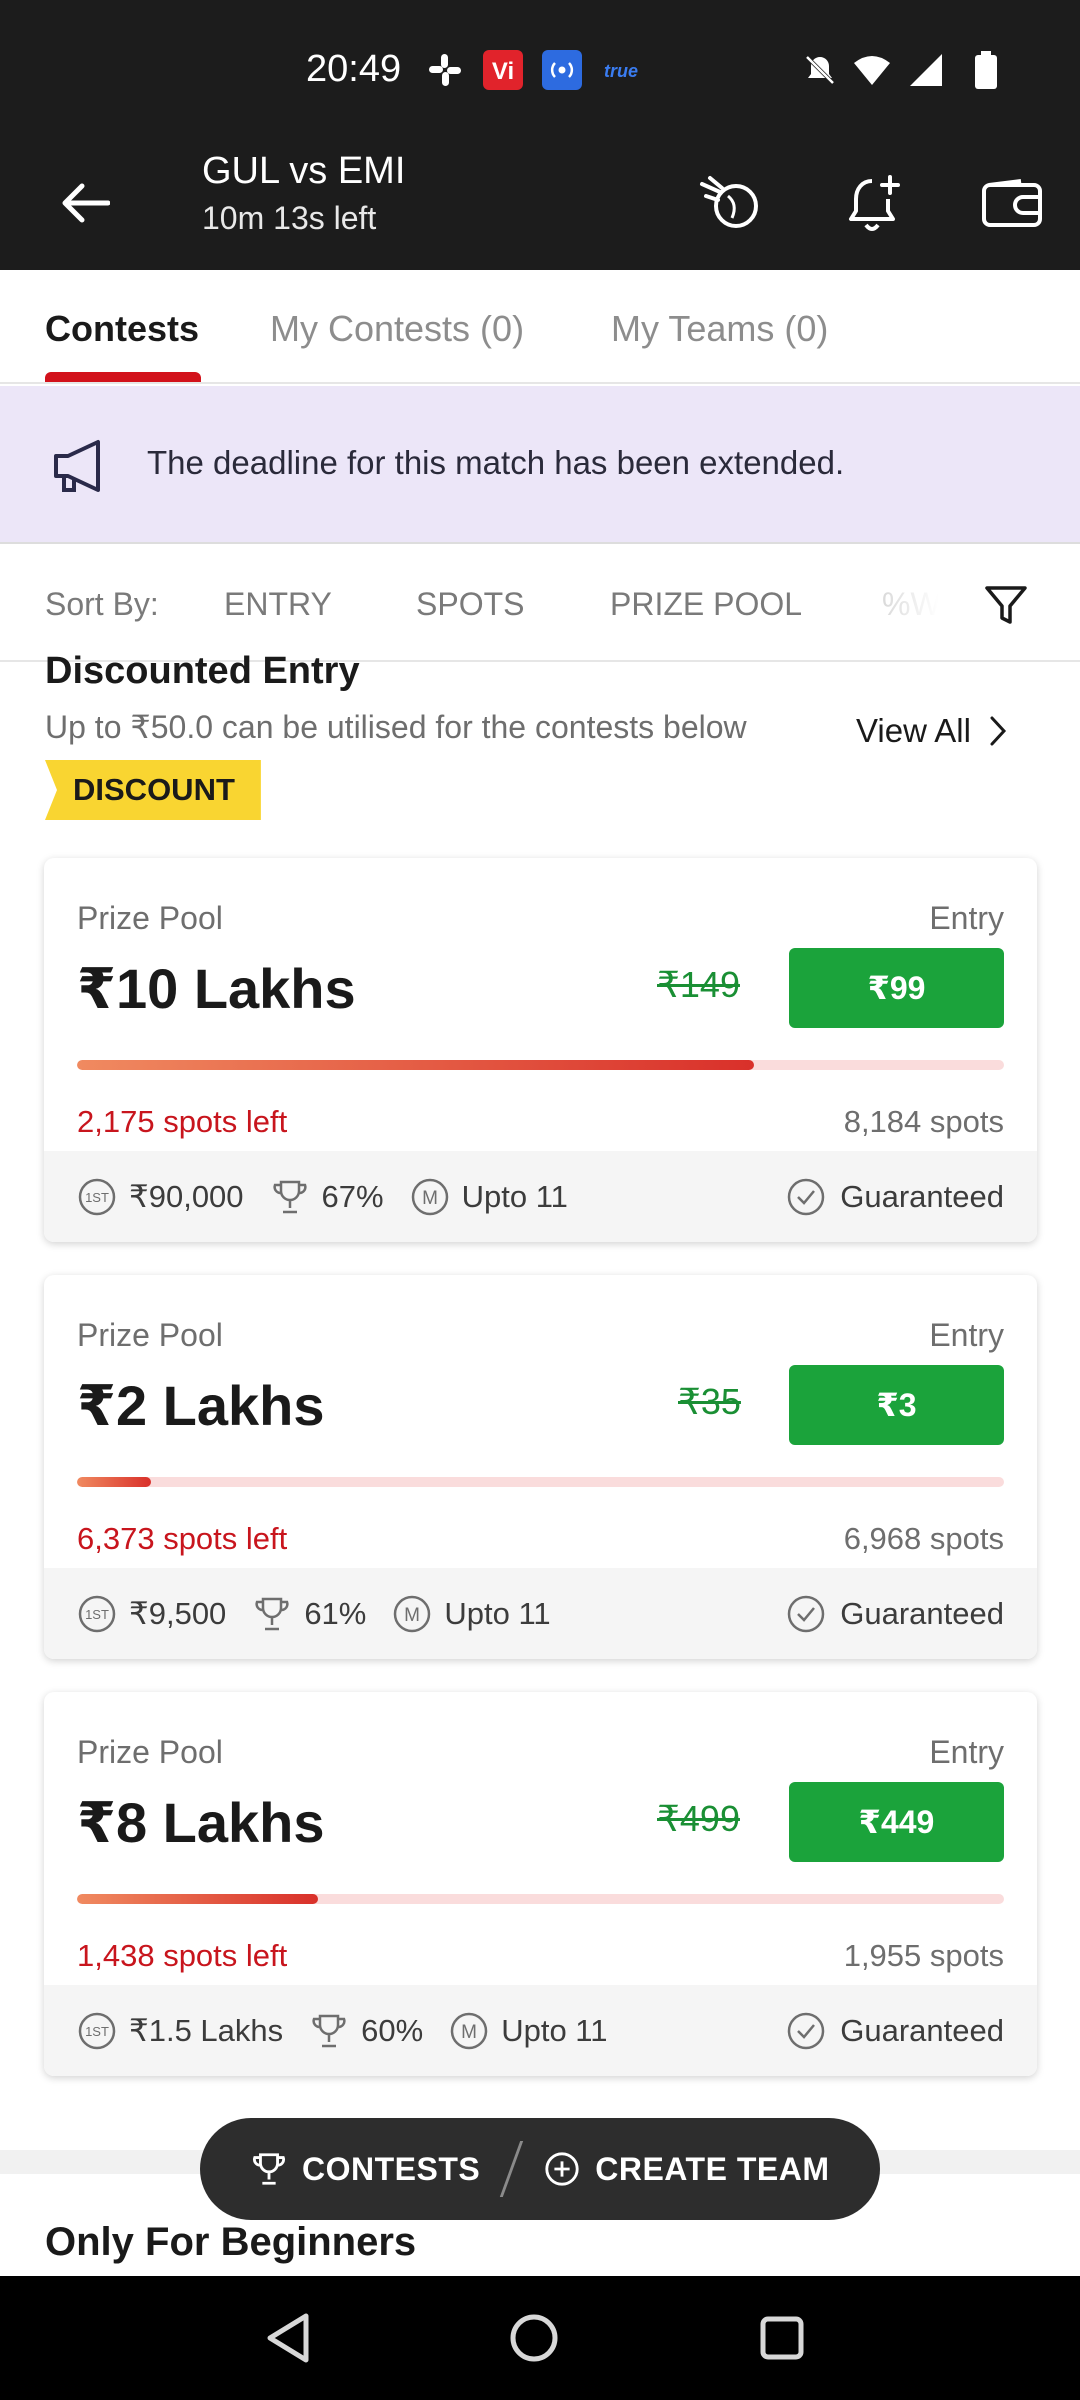 Image resolution: width=1080 pixels, height=2400 pixels. What do you see at coordinates (1012, 204) in the screenshot?
I see `wallet-icon` at bounding box center [1012, 204].